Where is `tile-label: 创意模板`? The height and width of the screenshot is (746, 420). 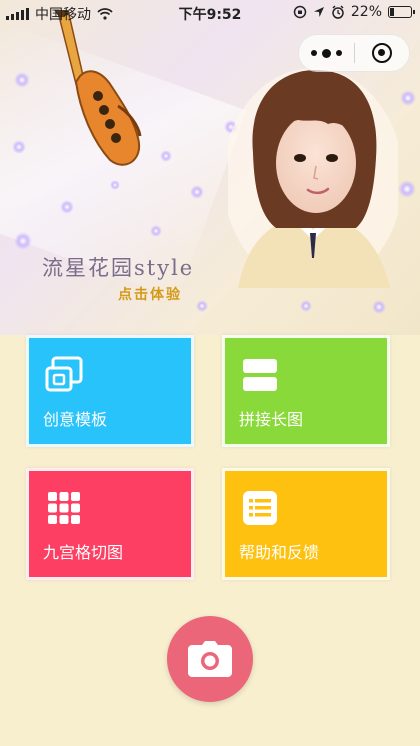
tile-label: 创意模板 is located at coordinates (75, 419).